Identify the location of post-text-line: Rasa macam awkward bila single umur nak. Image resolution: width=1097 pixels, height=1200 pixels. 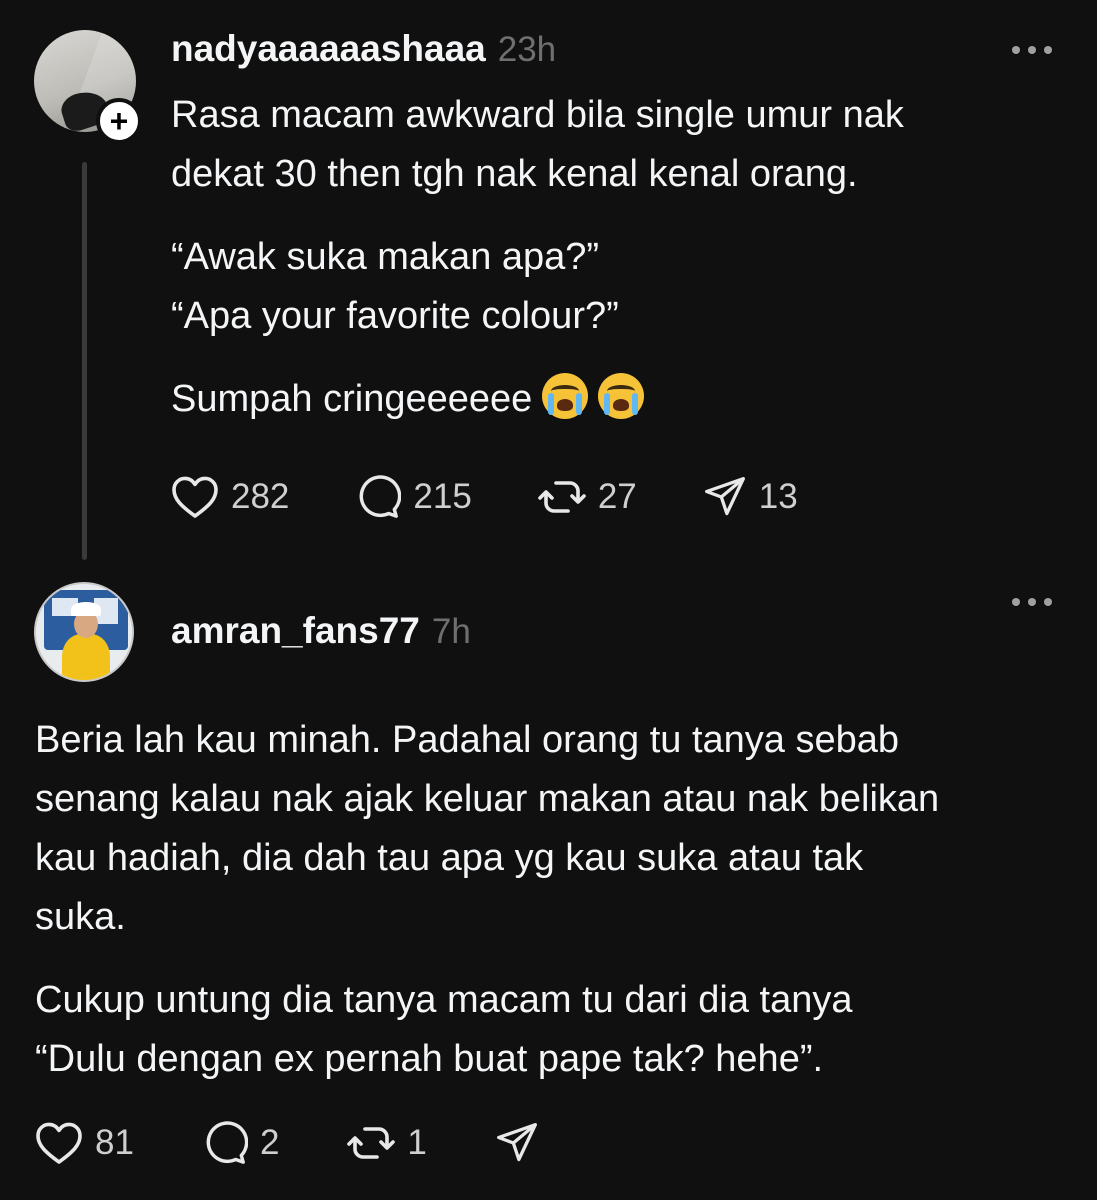
(537, 115).